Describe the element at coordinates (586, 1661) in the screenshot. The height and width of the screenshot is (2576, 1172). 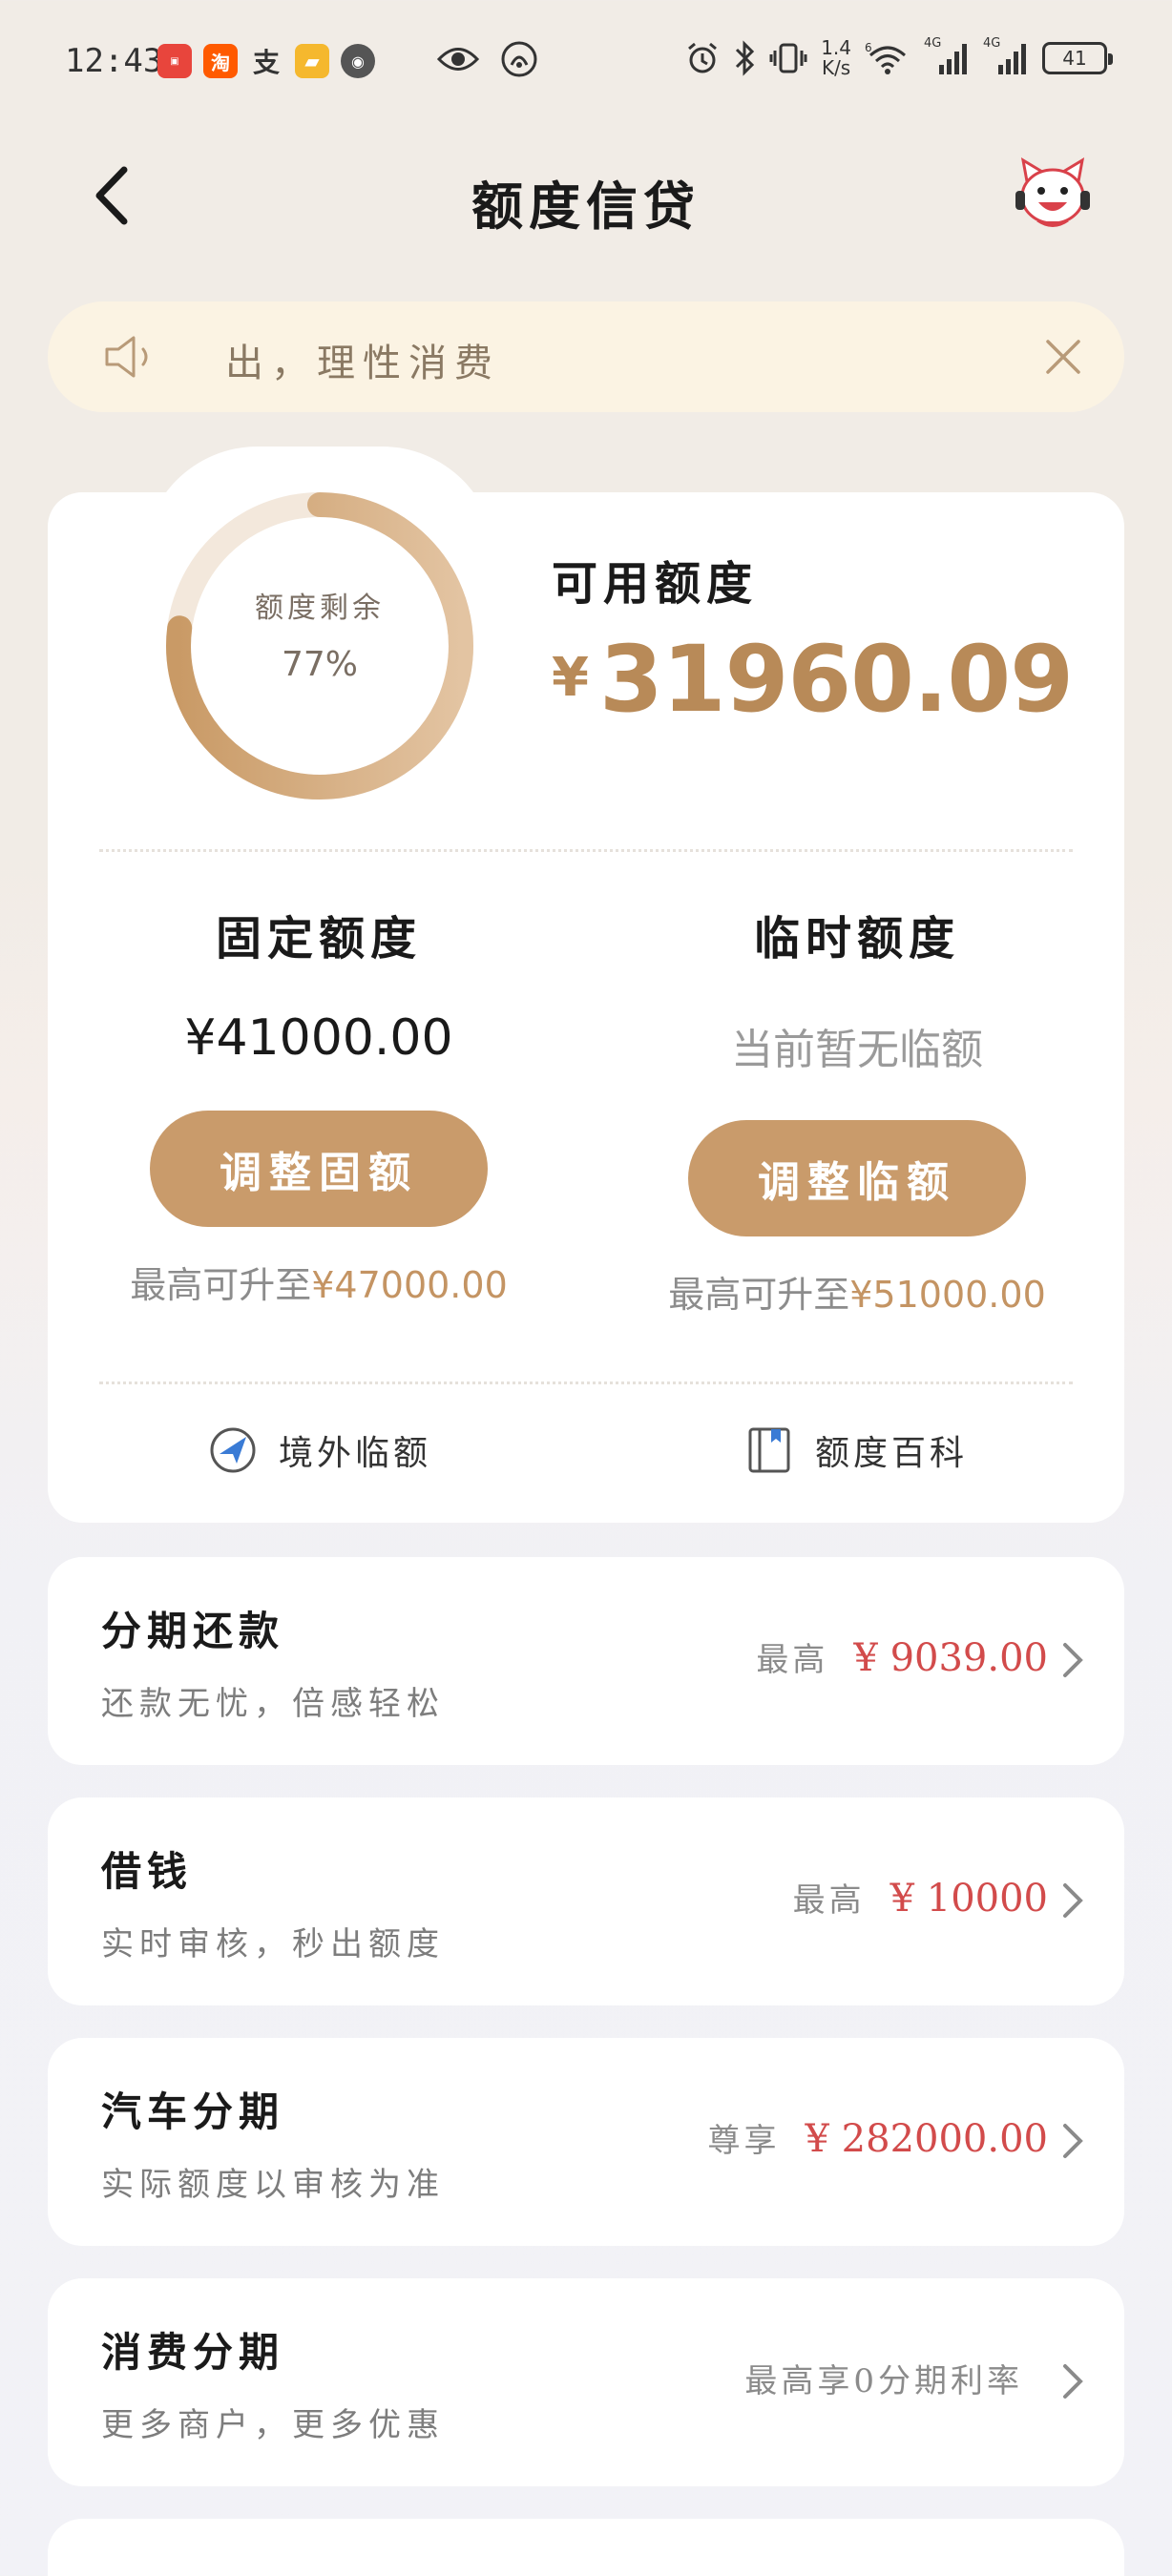
I see `product-row-installment-repay: 分期还款 还款无忧，倍感轻松 最高 ¥ 9039.00` at that location.